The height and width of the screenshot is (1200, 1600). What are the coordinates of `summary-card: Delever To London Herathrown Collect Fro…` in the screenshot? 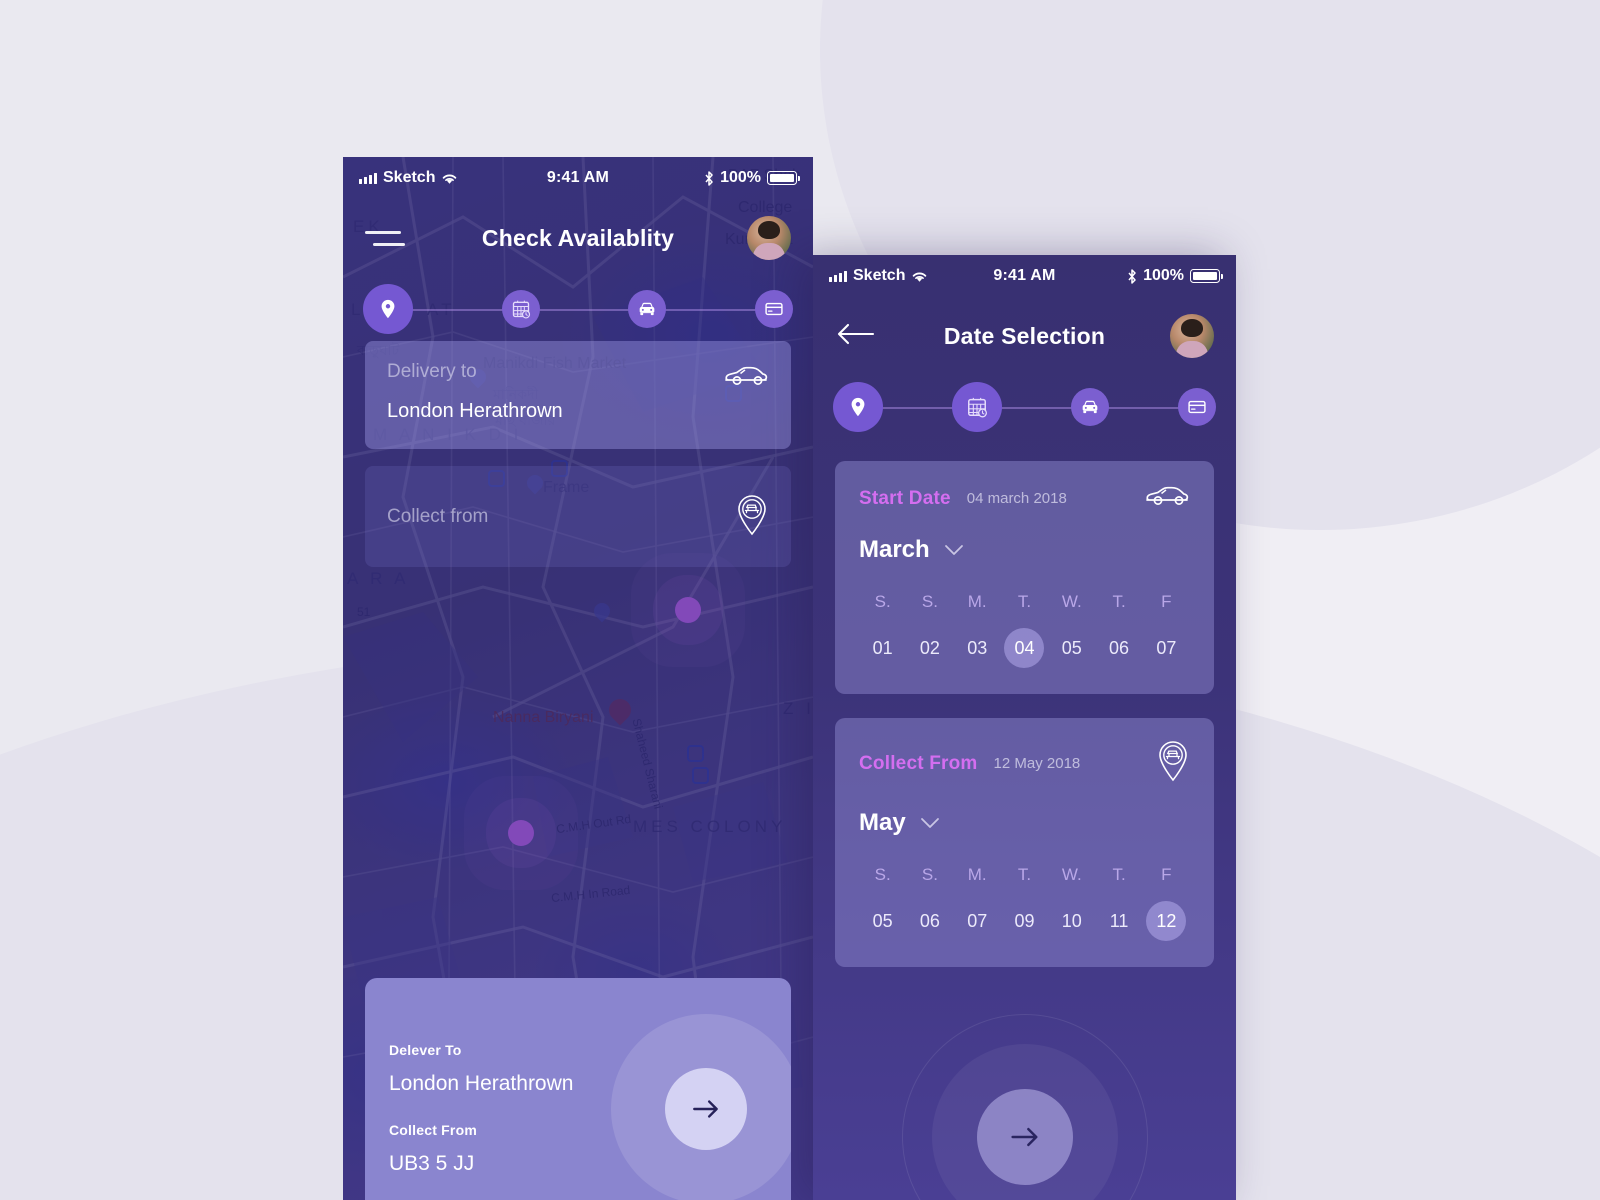 It's located at (578, 1089).